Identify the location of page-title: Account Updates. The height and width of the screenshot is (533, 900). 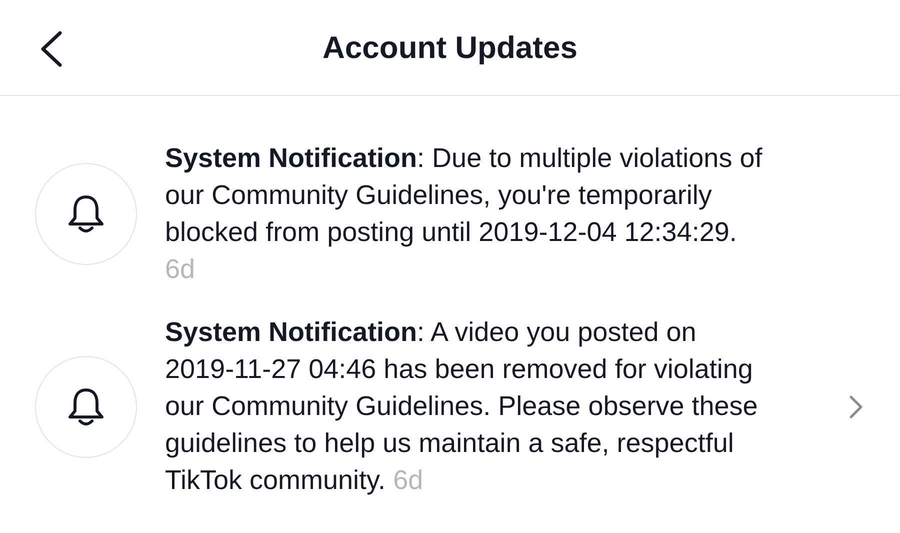
(450, 48).